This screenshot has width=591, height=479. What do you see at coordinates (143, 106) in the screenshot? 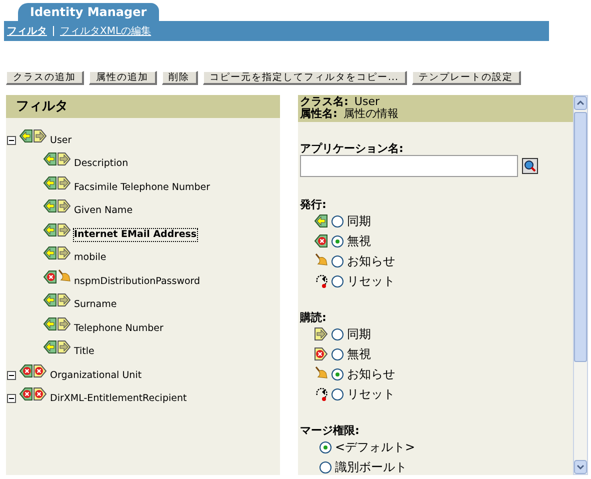
I see `panel-title: フィルタ` at bounding box center [143, 106].